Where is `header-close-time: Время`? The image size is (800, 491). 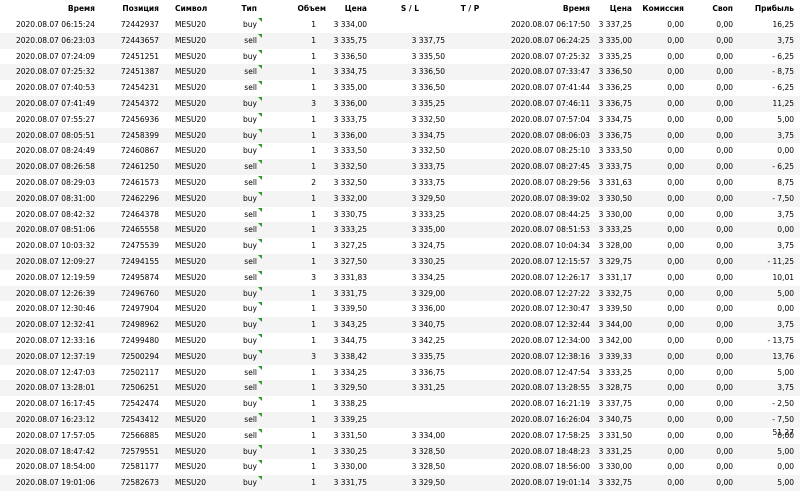 header-close-time: Время is located at coordinates (545, 8).